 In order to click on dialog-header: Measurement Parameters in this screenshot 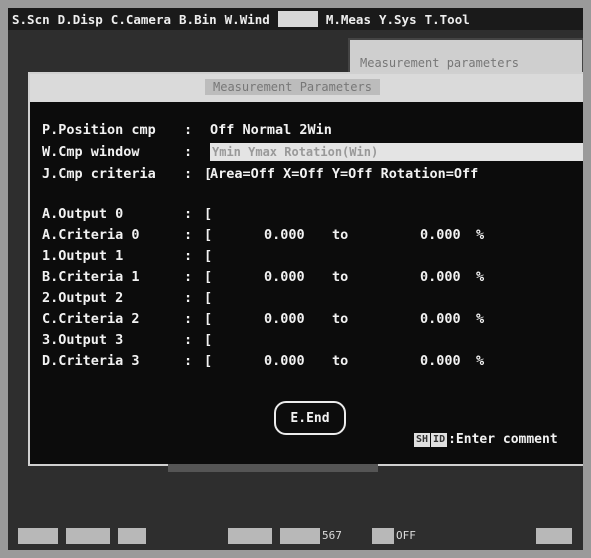, I will do `click(306, 88)`.